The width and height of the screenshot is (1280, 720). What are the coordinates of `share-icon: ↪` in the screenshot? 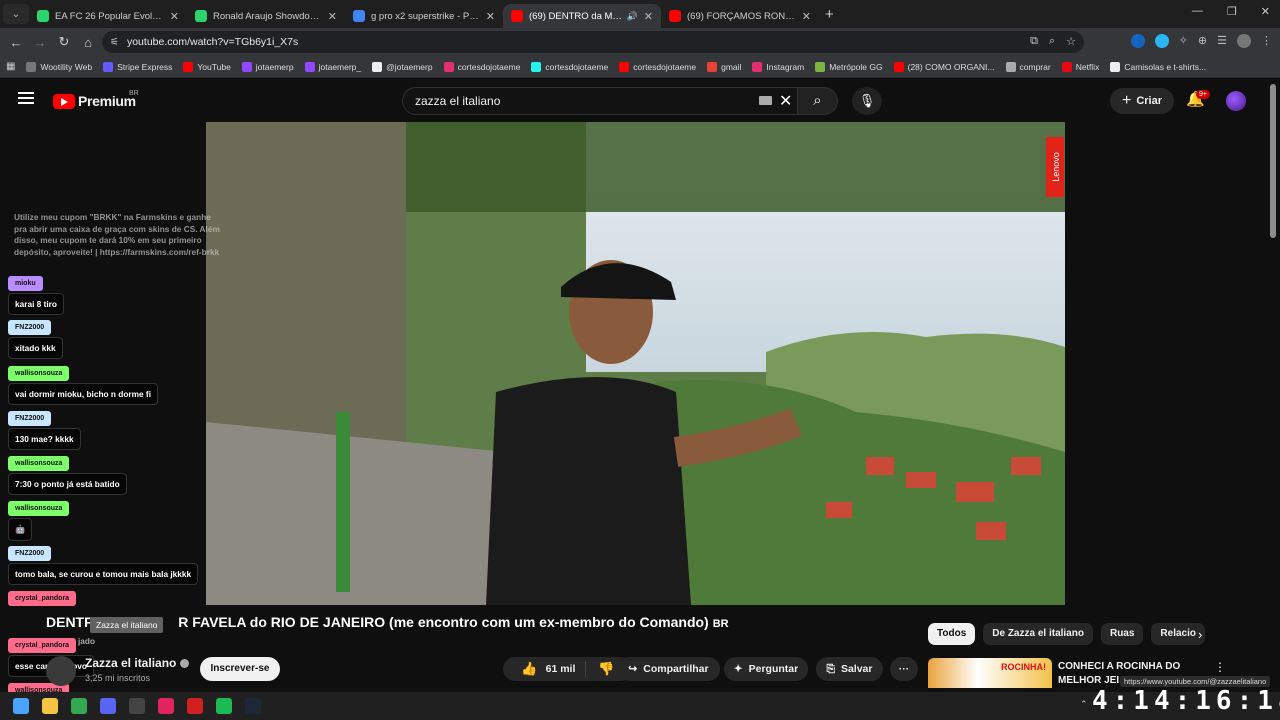 It's located at (633, 669).